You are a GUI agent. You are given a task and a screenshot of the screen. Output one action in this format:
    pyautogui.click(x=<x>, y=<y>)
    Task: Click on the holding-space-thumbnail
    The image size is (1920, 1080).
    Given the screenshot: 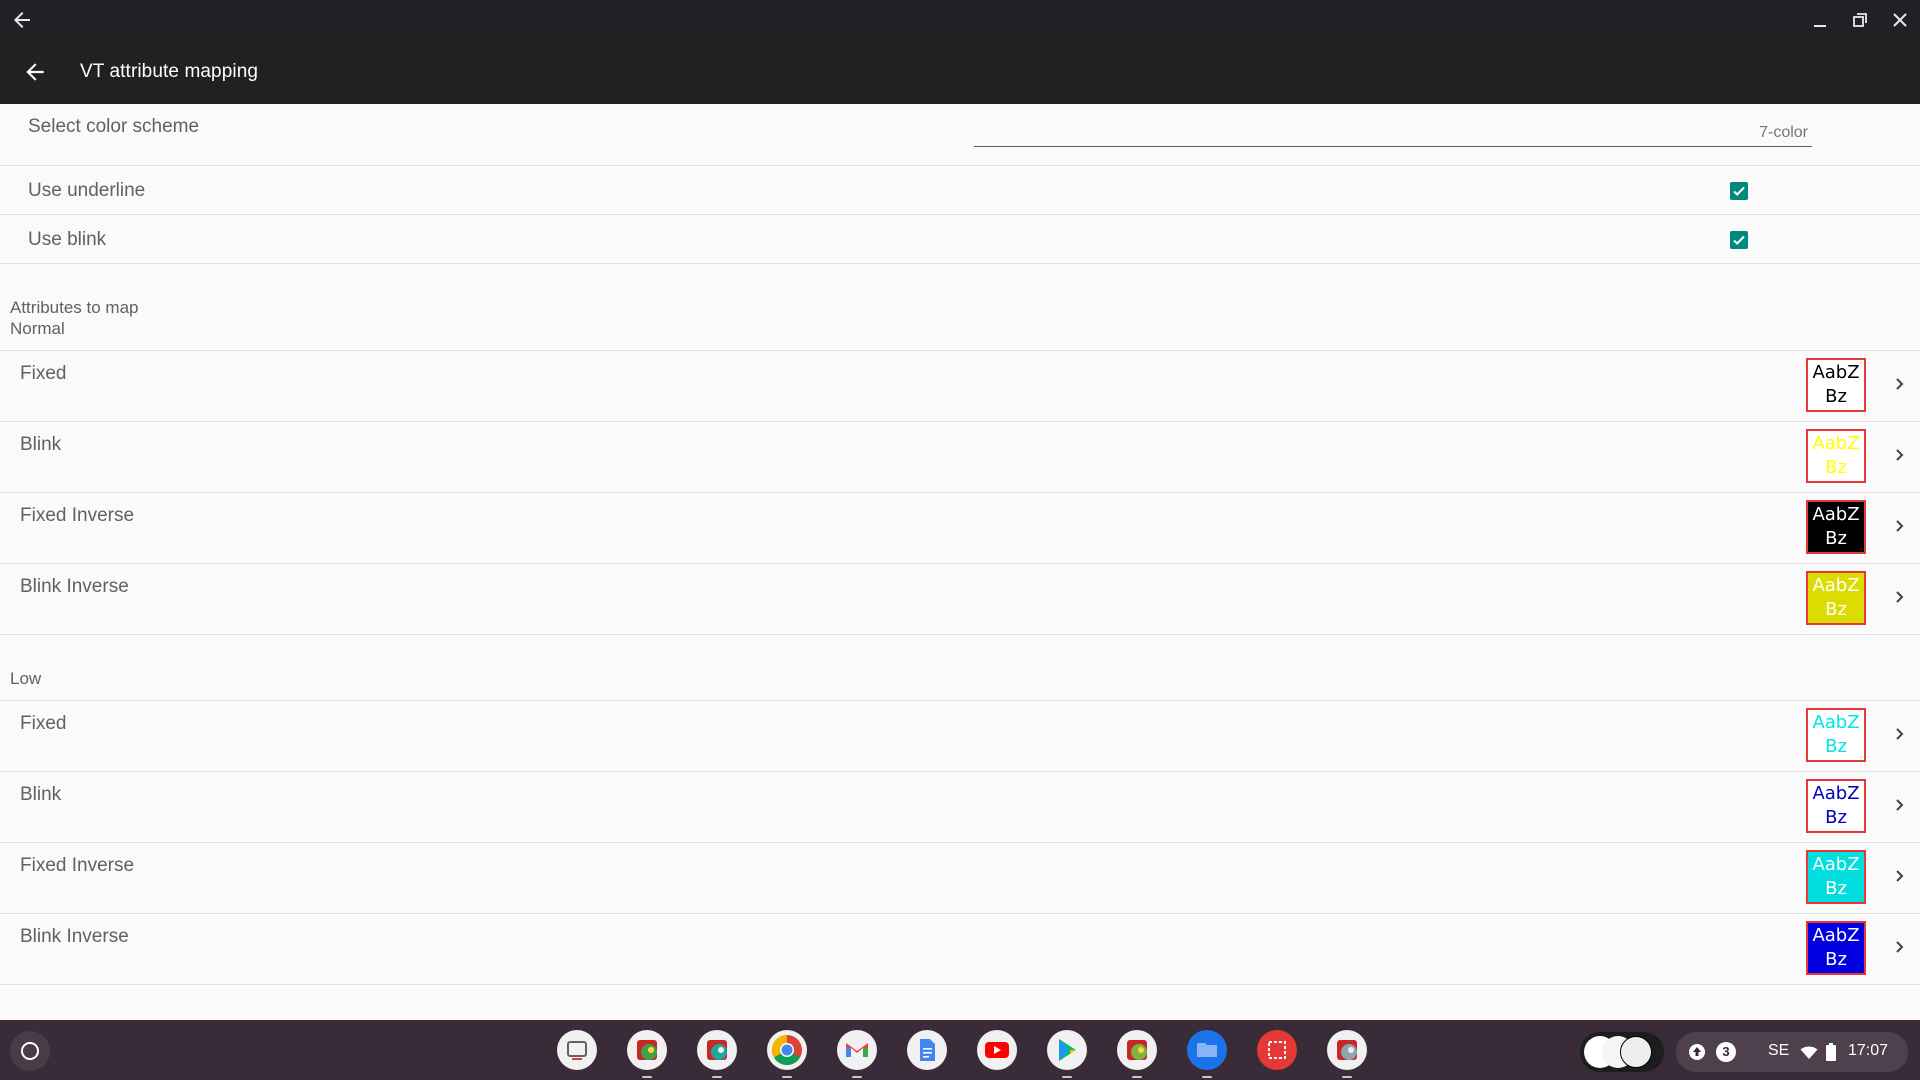 What is the action you would take?
    pyautogui.click(x=1636, y=1052)
    